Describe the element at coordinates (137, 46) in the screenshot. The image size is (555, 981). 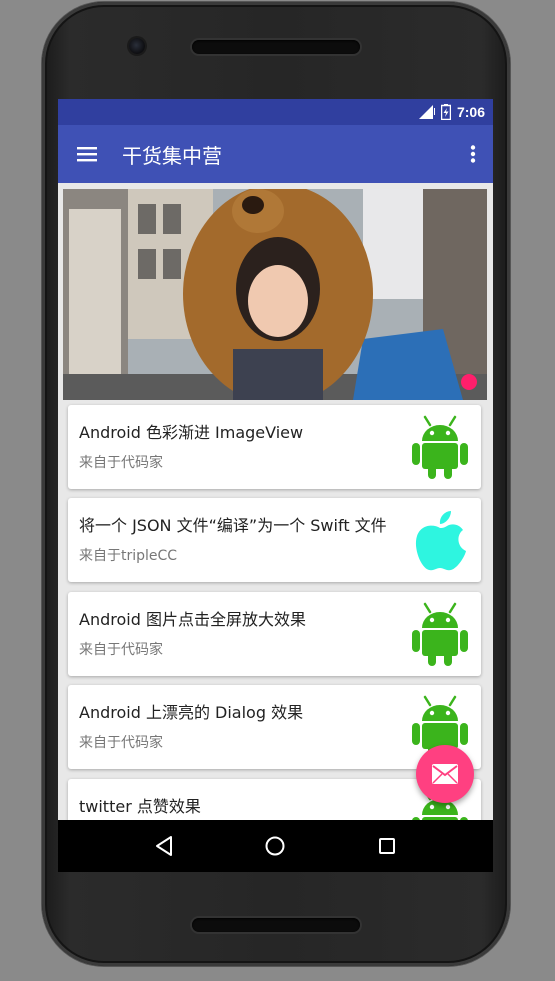
I see `front-camera` at that location.